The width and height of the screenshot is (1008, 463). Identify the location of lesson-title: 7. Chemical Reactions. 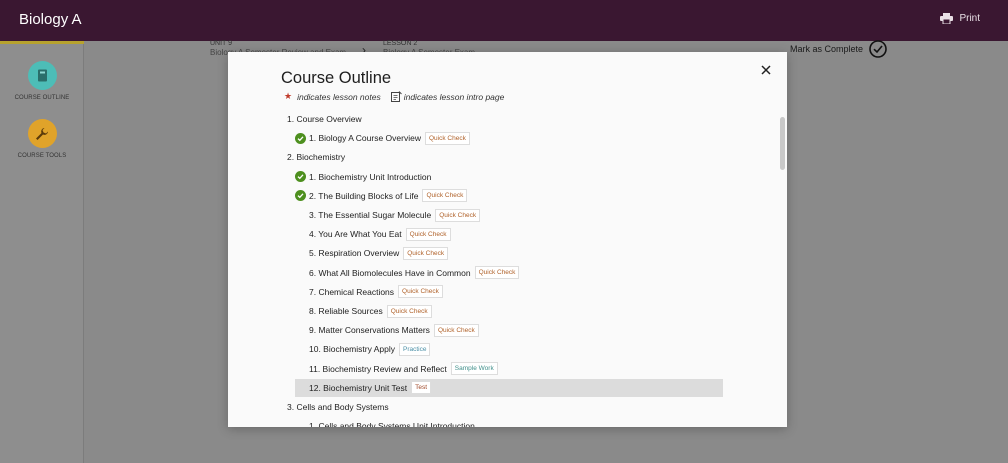
(352, 291).